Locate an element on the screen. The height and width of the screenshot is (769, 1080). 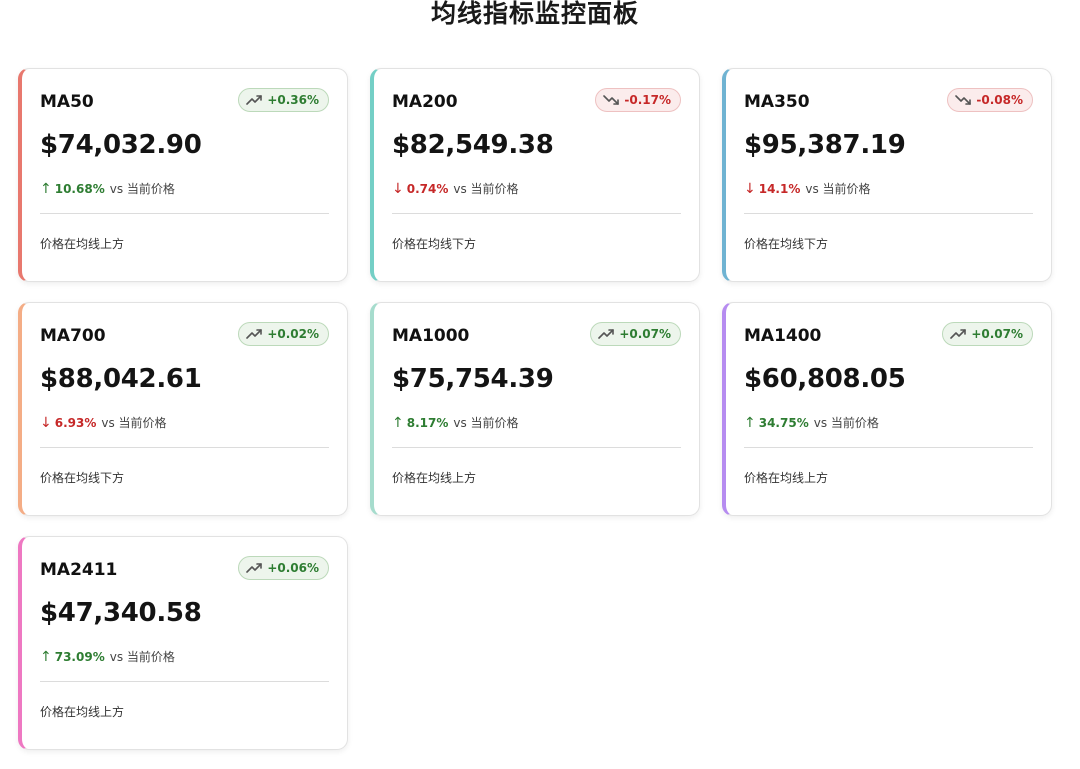
price-comparison: ↑ 10.68% vs 当前价格 is located at coordinates (107, 188).